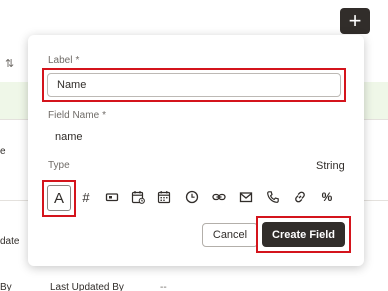  I want to click on field-name-value: name, so click(69, 137).